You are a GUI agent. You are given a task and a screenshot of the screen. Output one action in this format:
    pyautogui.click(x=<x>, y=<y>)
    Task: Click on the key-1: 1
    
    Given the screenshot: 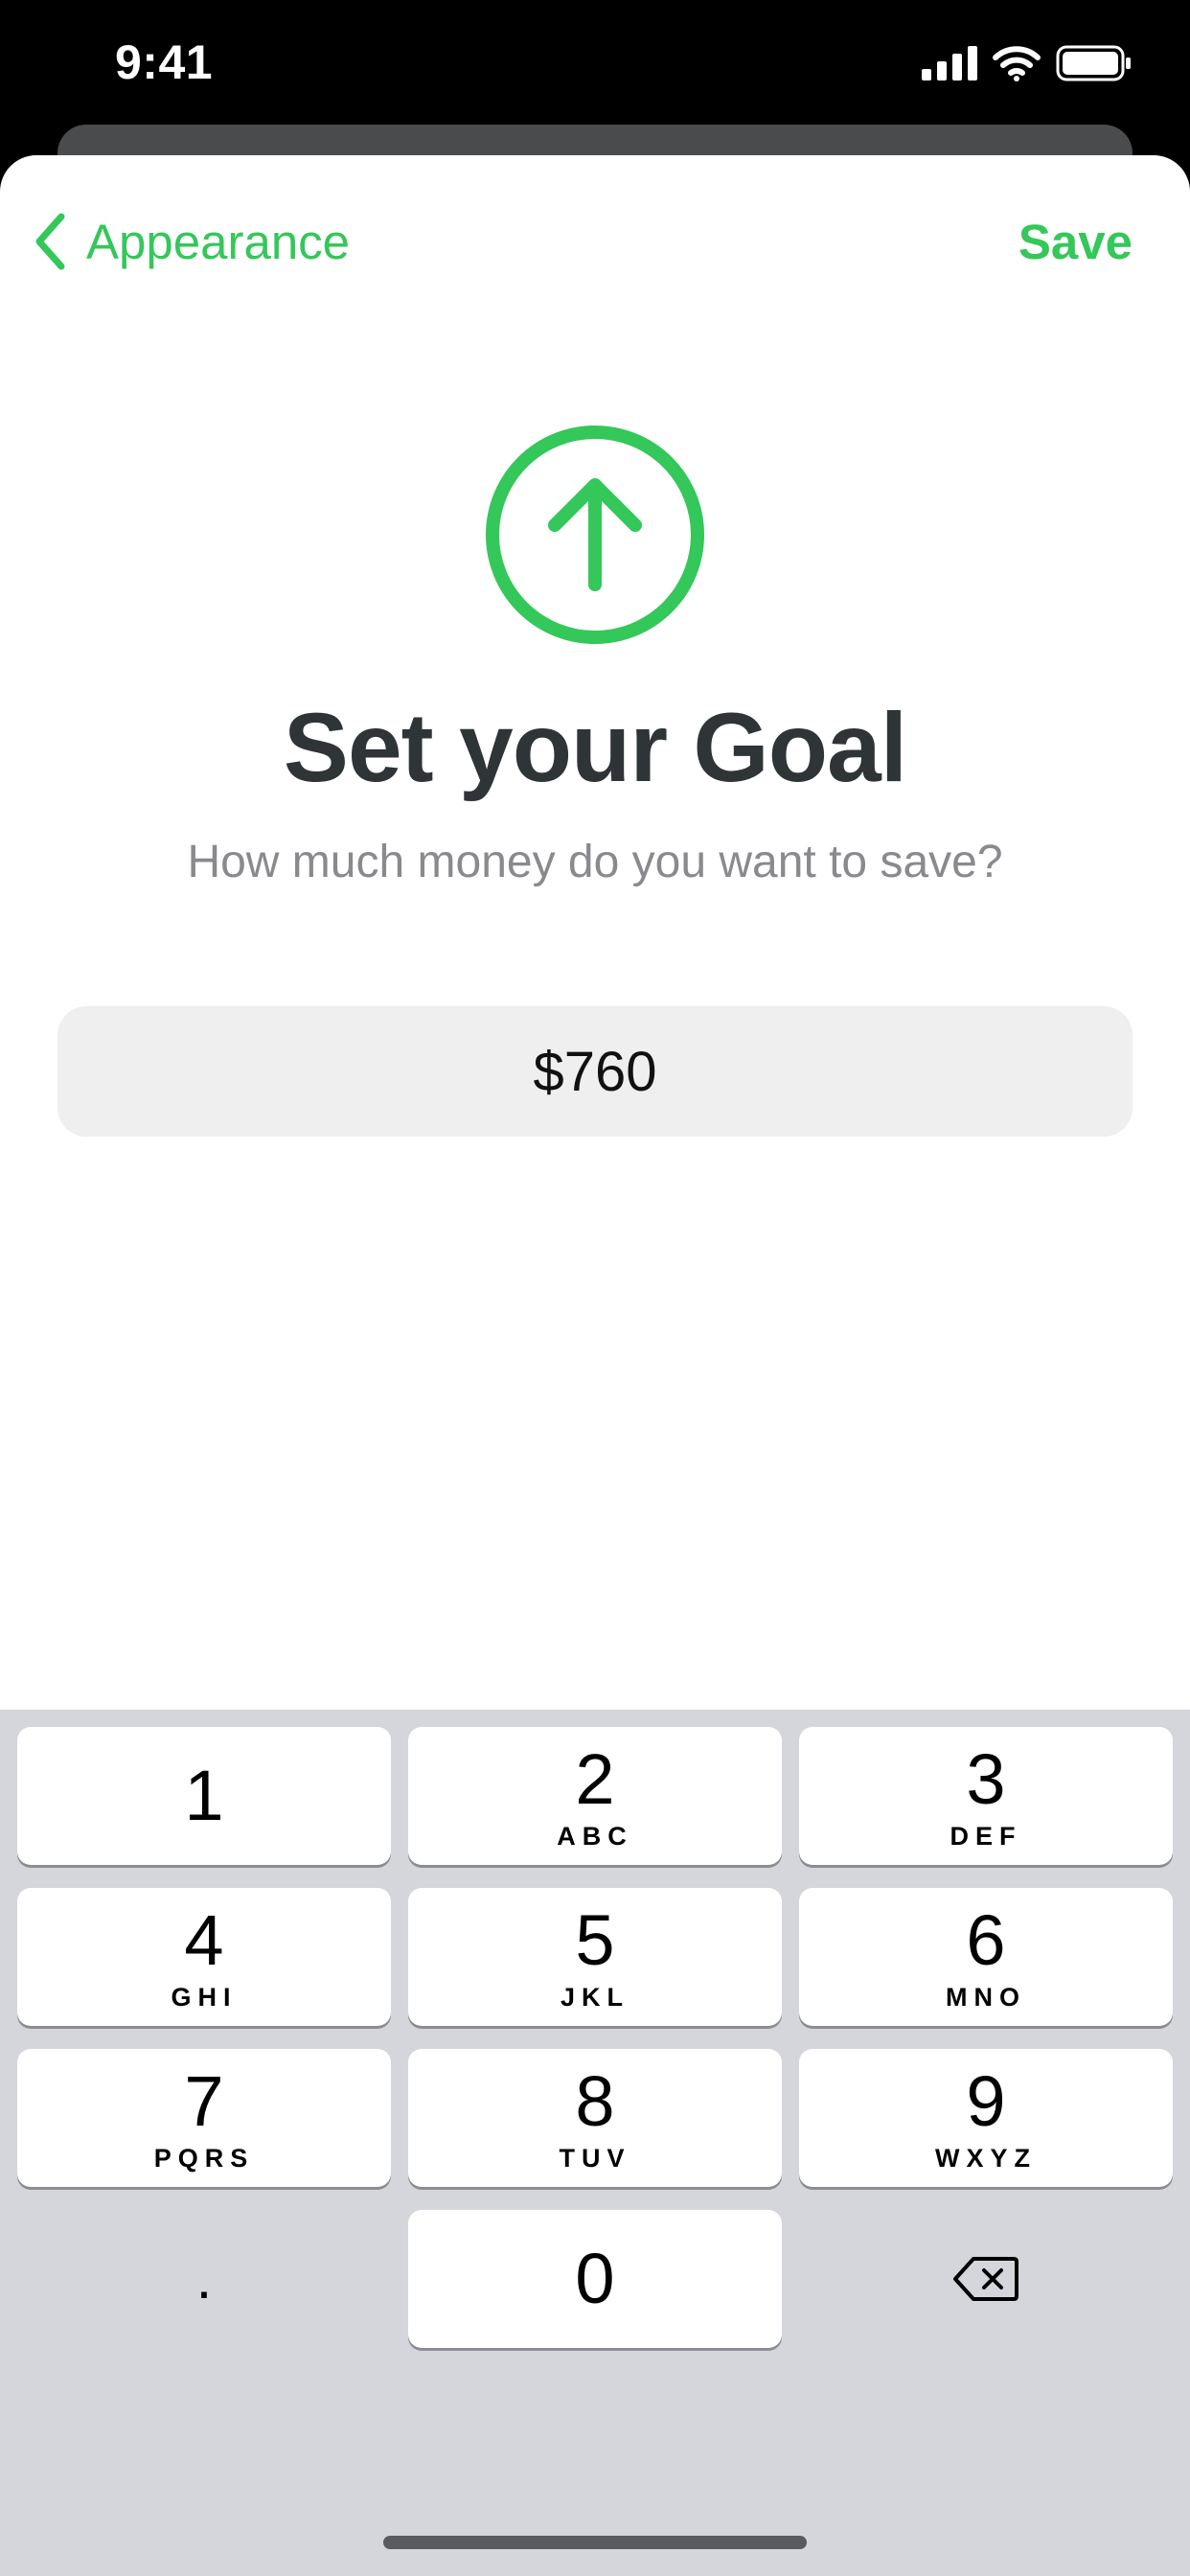 What is the action you would take?
    pyautogui.click(x=204, y=1796)
    